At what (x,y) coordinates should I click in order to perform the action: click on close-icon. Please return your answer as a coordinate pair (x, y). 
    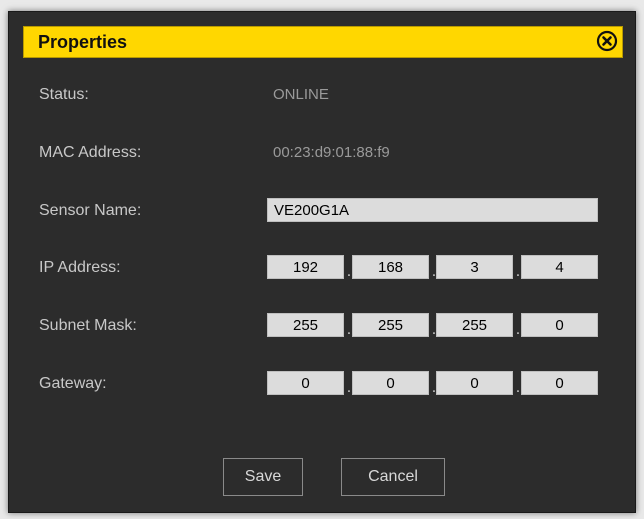
    Looking at the image, I should click on (607, 41).